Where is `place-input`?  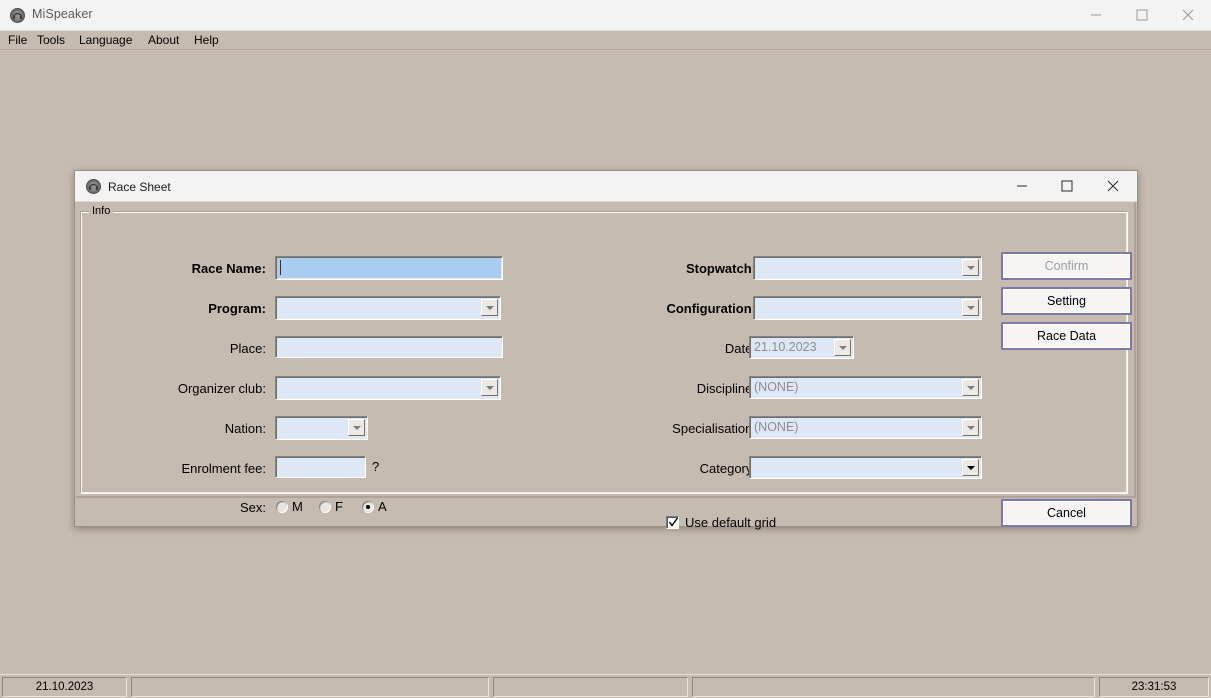
place-input is located at coordinates (389, 347).